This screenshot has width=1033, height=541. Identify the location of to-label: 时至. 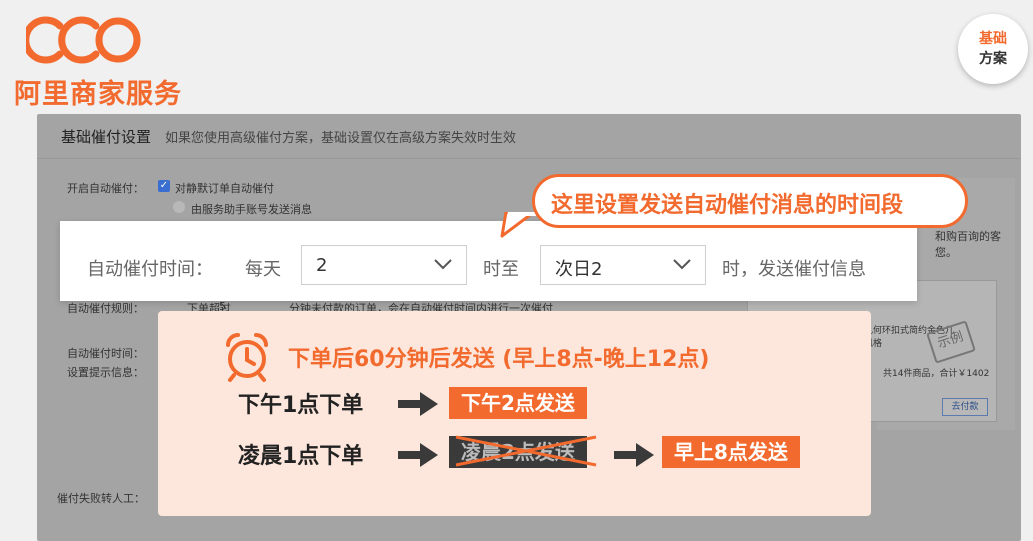
(501, 269).